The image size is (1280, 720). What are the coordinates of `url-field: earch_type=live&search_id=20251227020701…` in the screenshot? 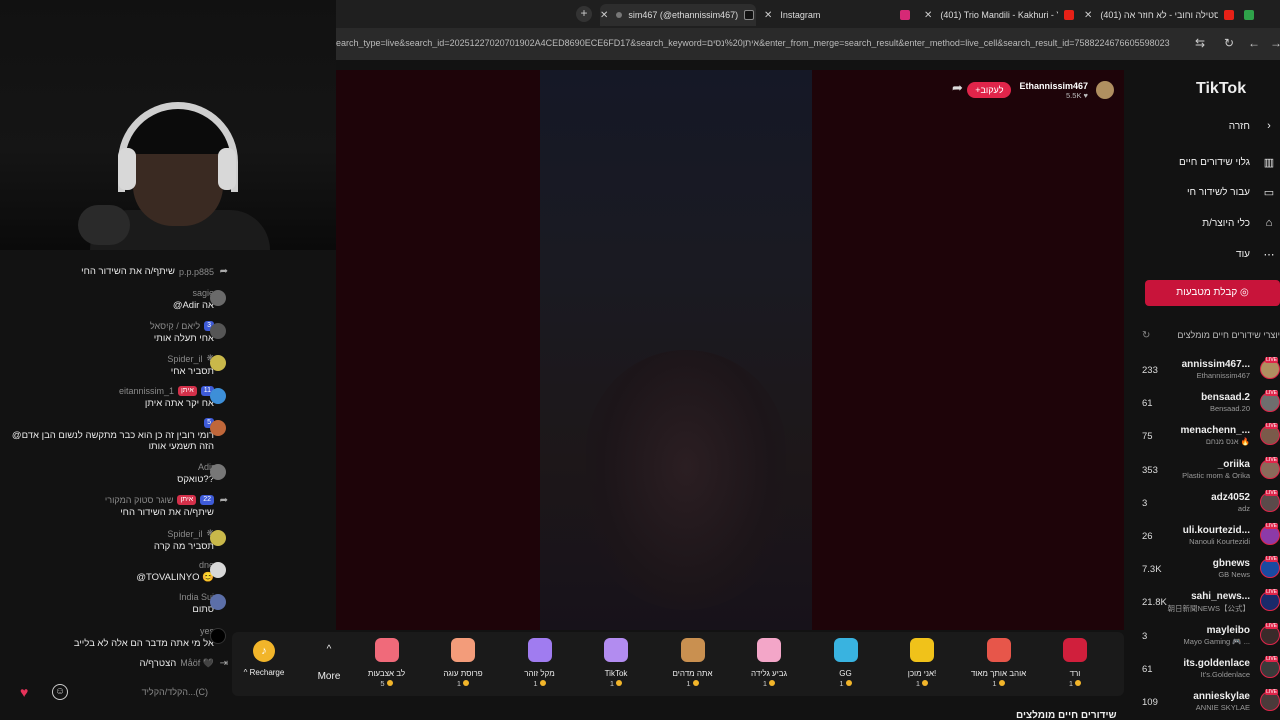 It's located at (761, 43).